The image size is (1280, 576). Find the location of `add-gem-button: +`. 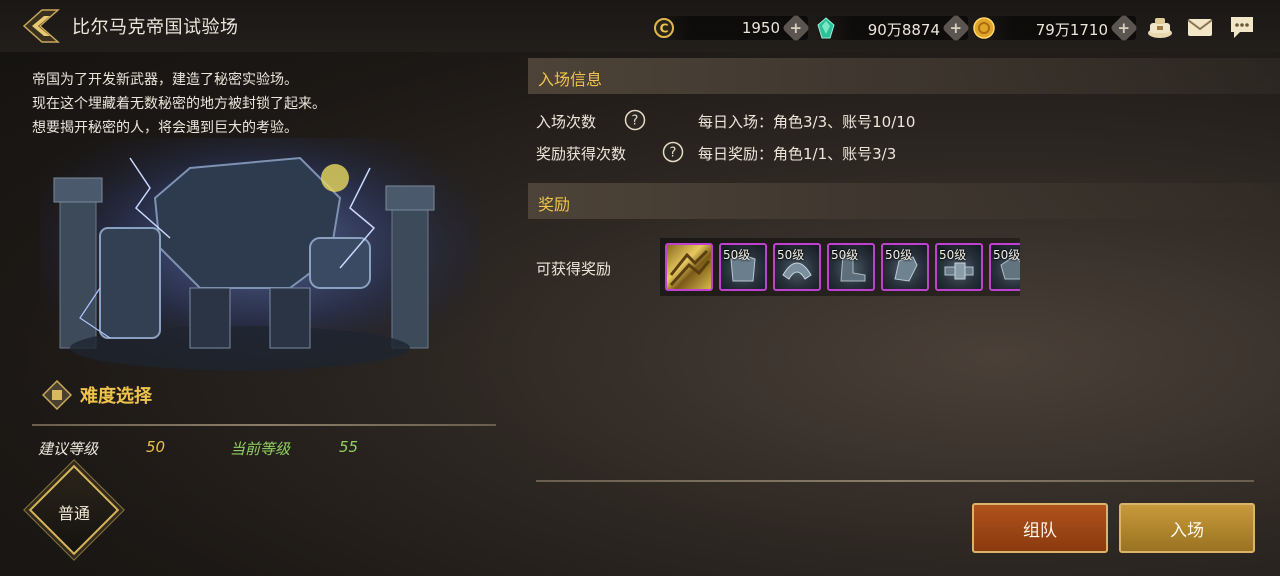

add-gem-button: + is located at coordinates (956, 28).